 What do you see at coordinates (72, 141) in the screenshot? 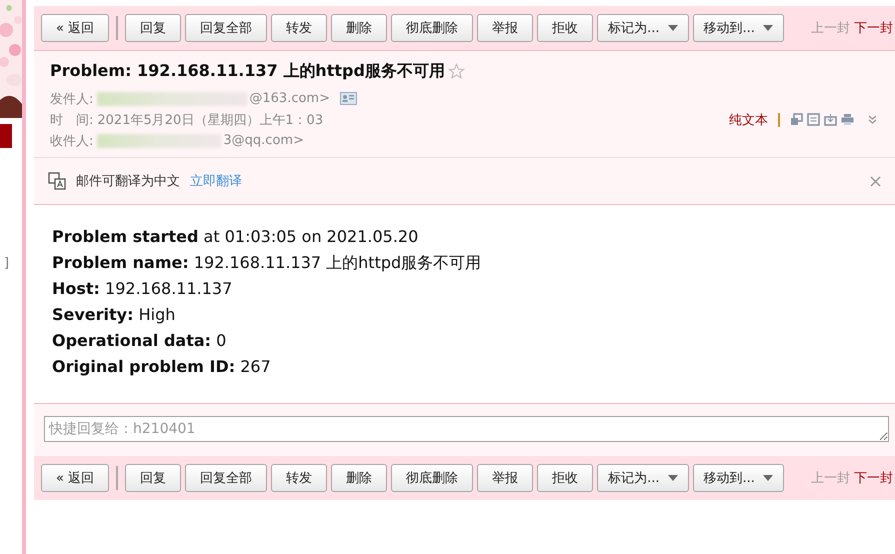
I see `field-label: 收件人:` at bounding box center [72, 141].